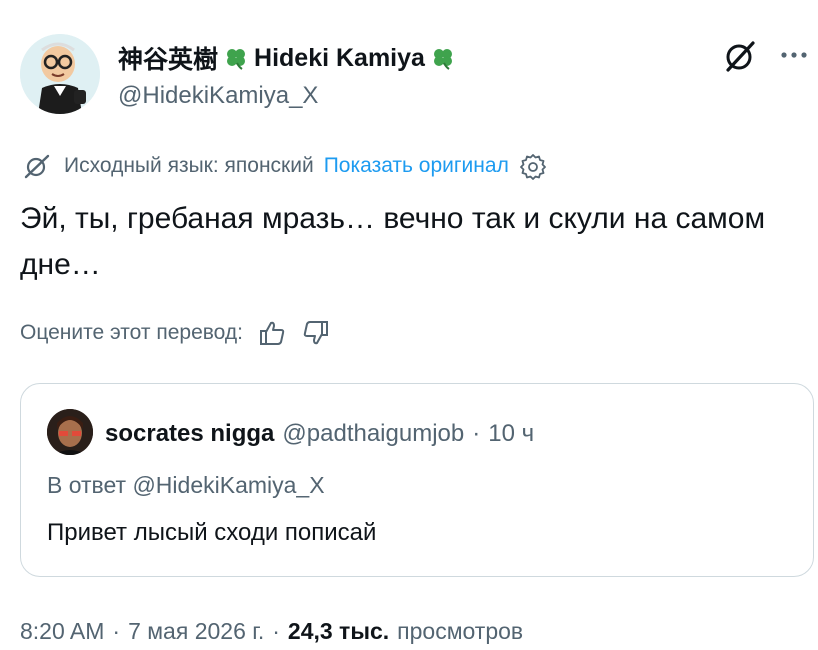  What do you see at coordinates (212, 532) in the screenshot?
I see `quote-text: Привет лысый сходи пописай` at bounding box center [212, 532].